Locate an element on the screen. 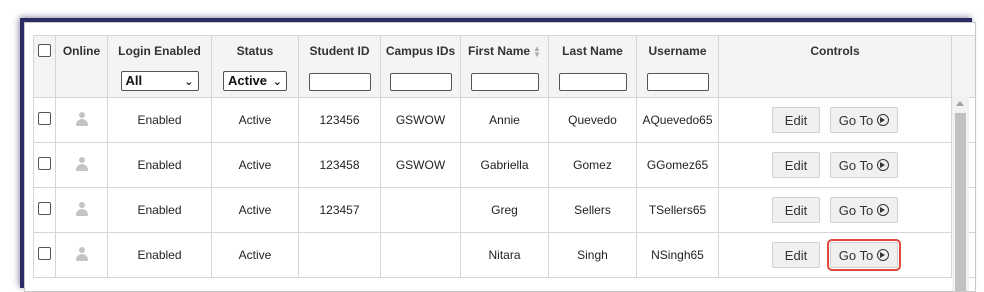  login-enabled-header: Login Enabled All ⌄ is located at coordinates (159, 66).